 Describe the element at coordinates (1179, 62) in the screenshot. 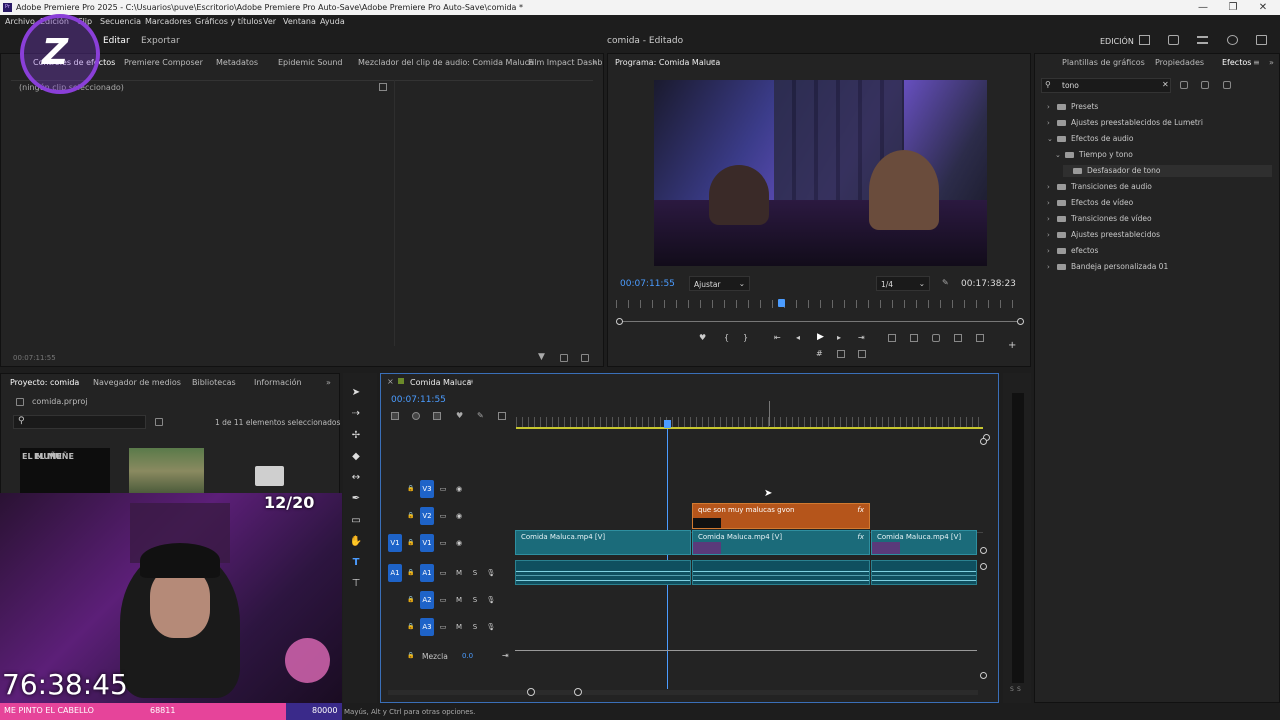

I see `tab-properties: Propiedades` at that location.